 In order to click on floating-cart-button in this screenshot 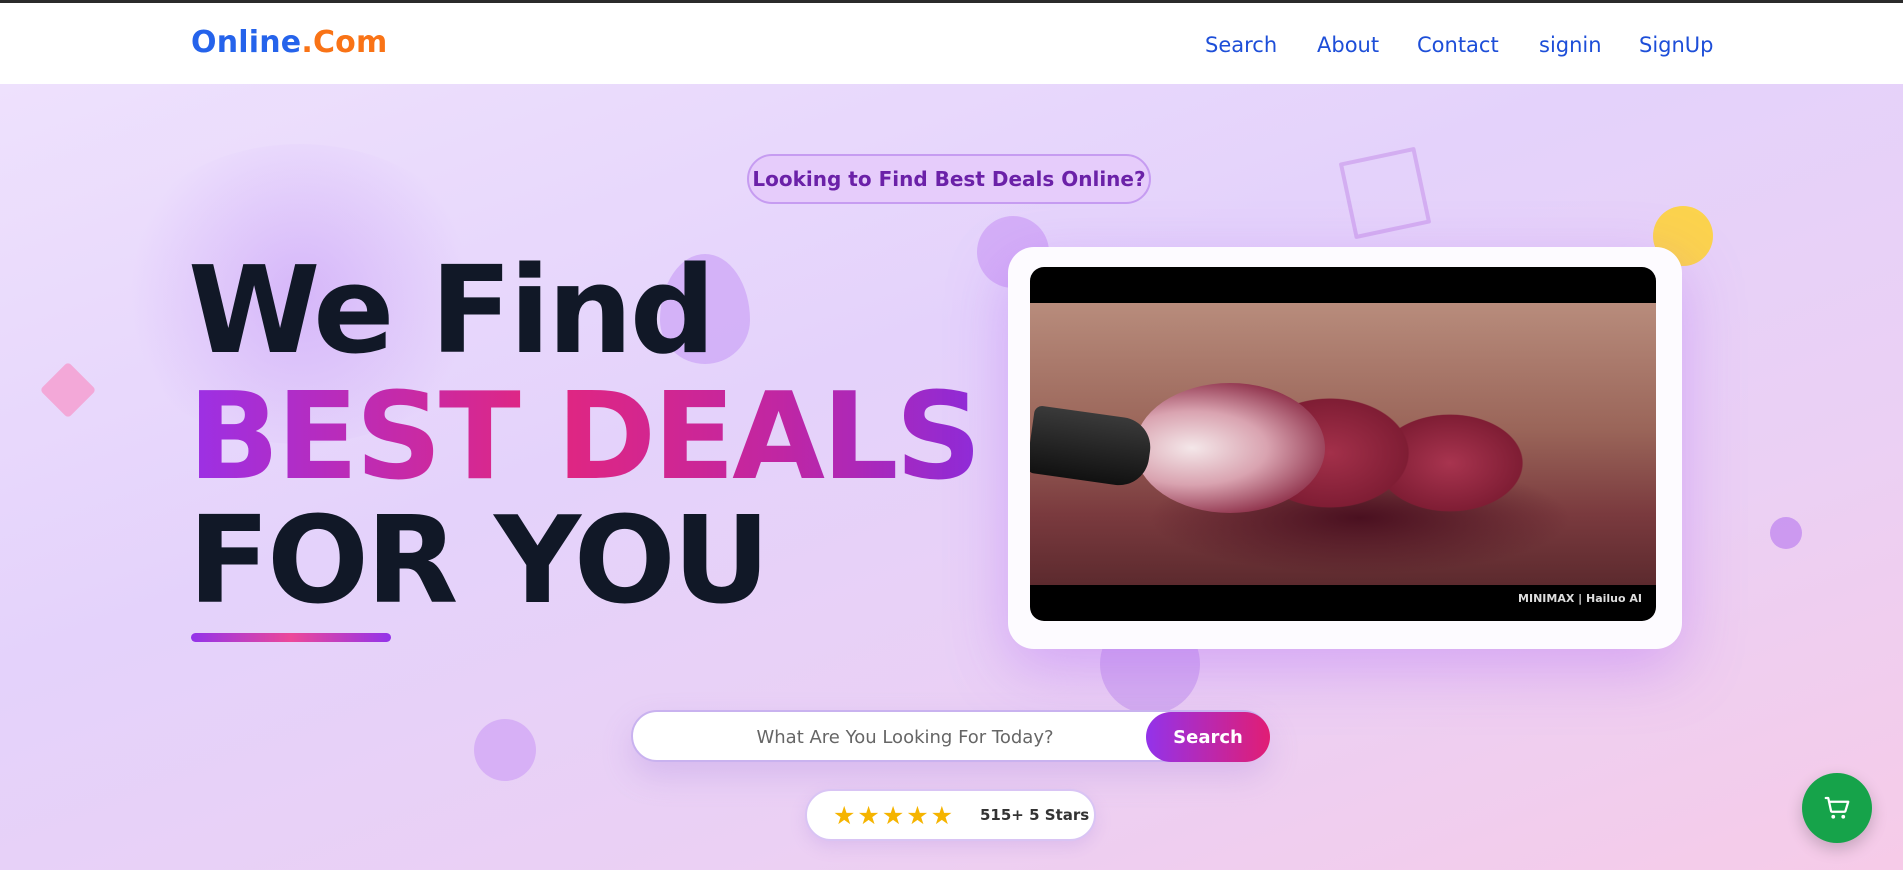, I will do `click(1837, 808)`.